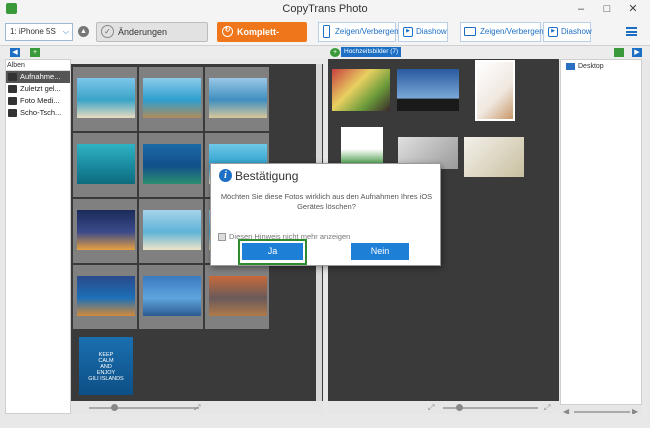 The width and height of the screenshot is (650, 428). I want to click on hamburger-menu-icon, so click(631, 31).